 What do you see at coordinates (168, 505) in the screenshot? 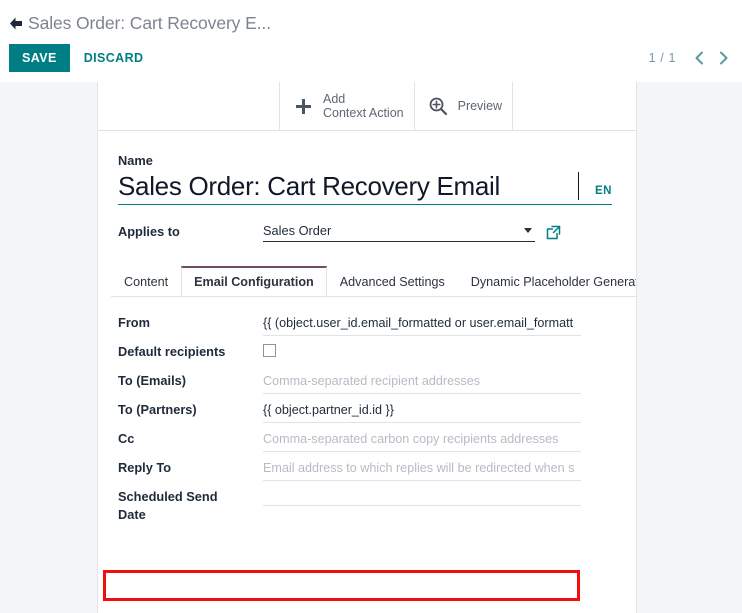
I see `scheduled-send-date-label: Scheduled Send Date` at bounding box center [168, 505].